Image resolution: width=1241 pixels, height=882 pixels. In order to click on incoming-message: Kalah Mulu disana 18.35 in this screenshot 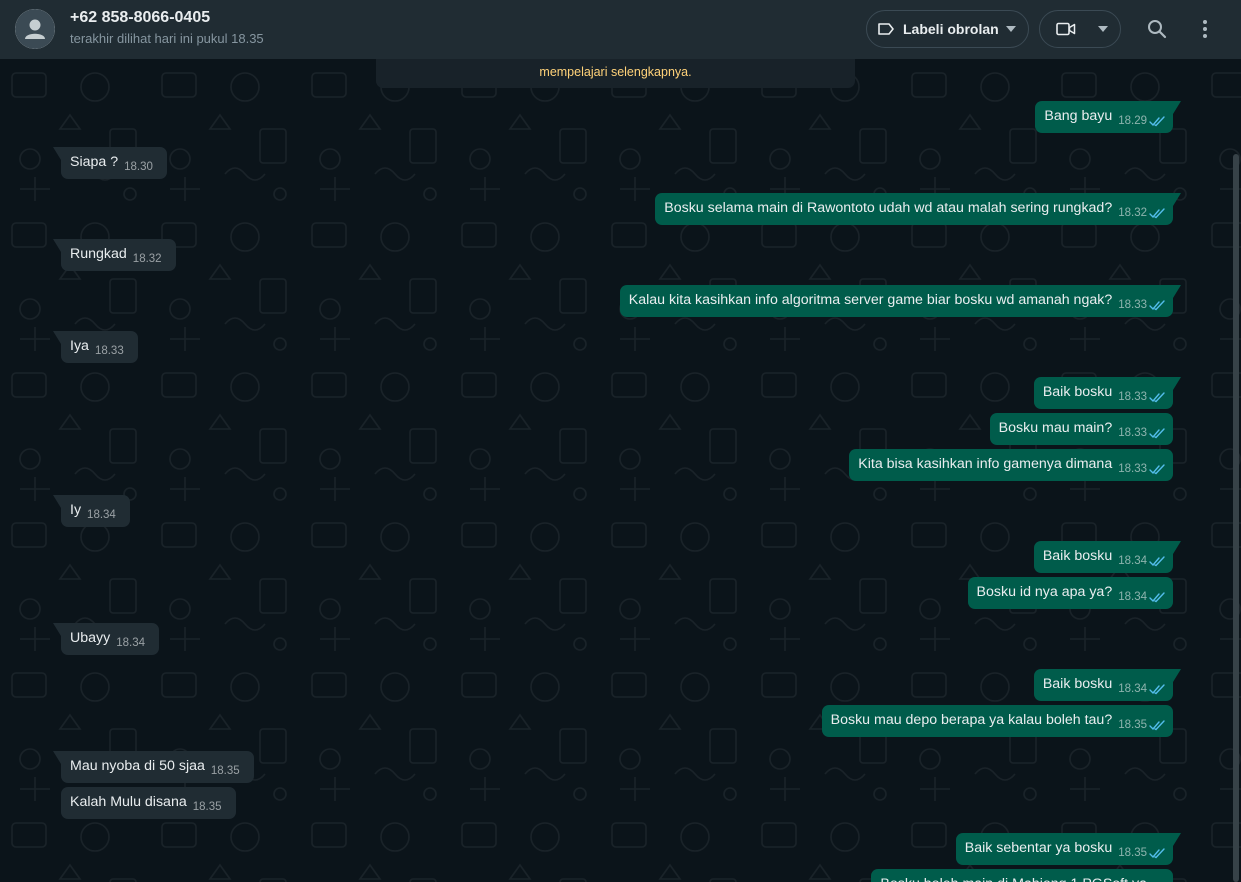, I will do `click(148, 803)`.